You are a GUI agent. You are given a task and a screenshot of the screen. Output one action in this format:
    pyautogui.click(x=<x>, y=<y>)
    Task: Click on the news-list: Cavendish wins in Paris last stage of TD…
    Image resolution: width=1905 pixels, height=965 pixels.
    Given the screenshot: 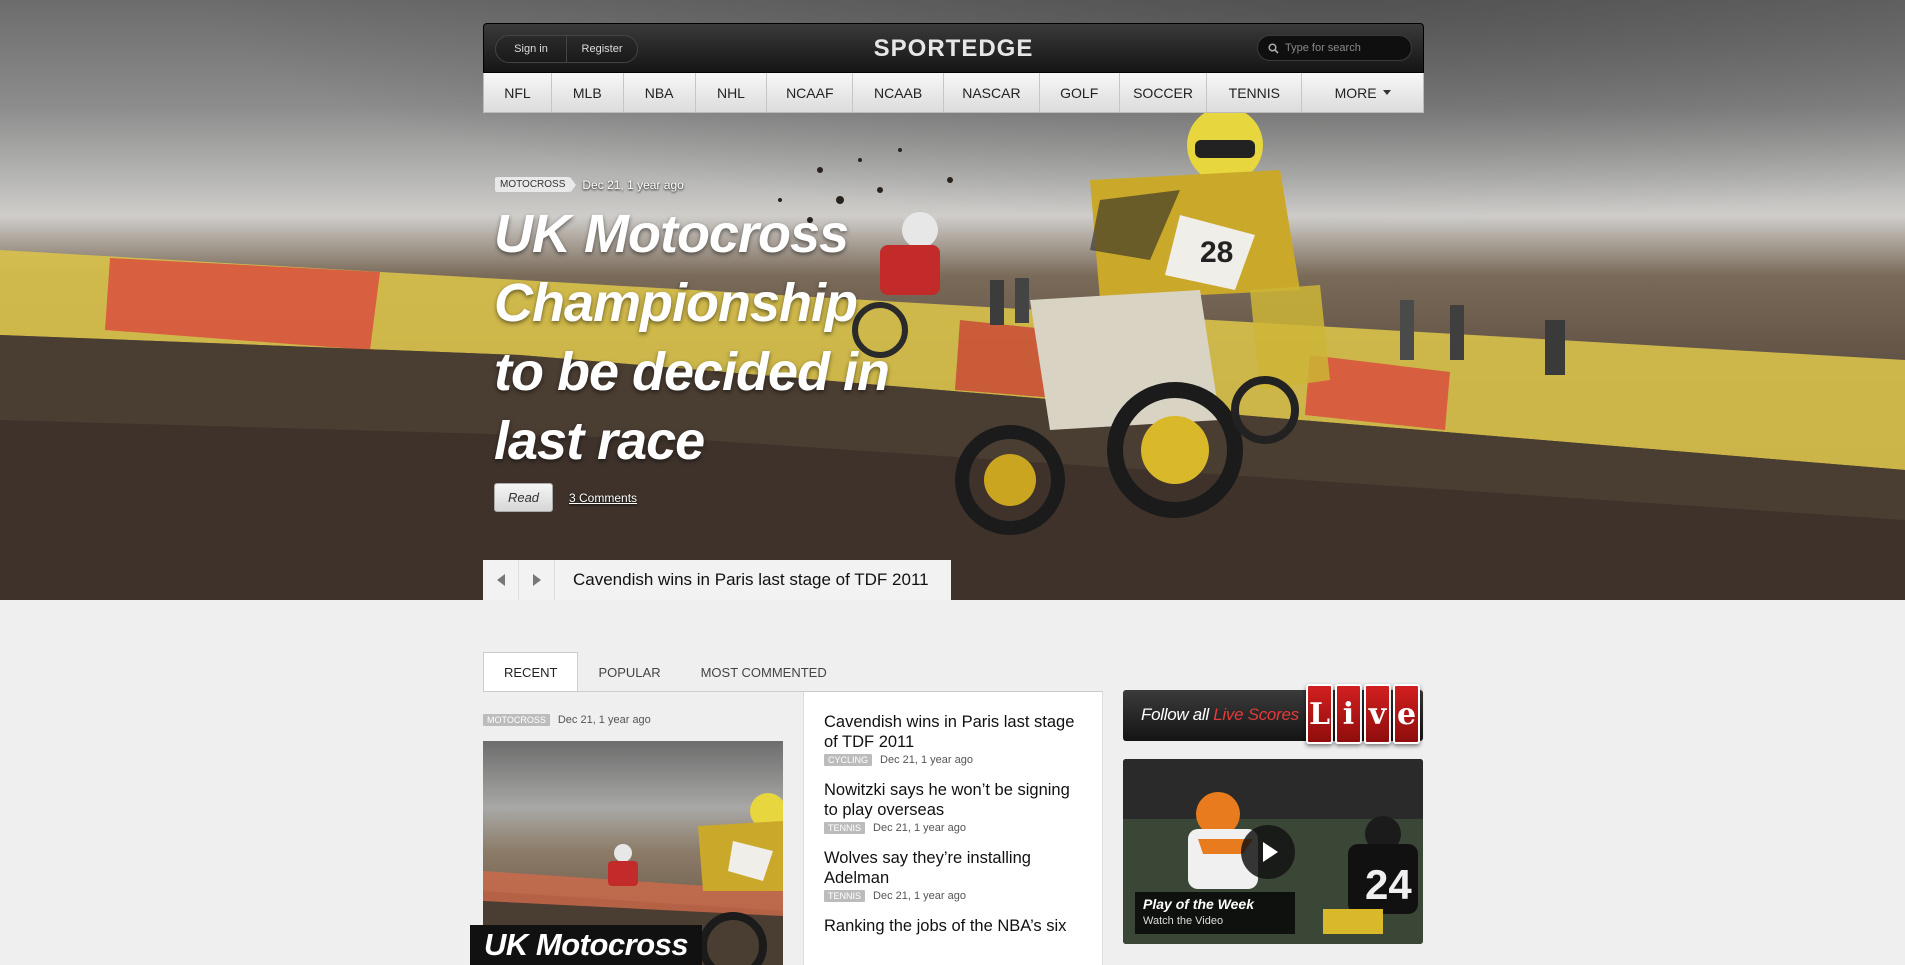 What is the action you would take?
    pyautogui.click(x=953, y=828)
    